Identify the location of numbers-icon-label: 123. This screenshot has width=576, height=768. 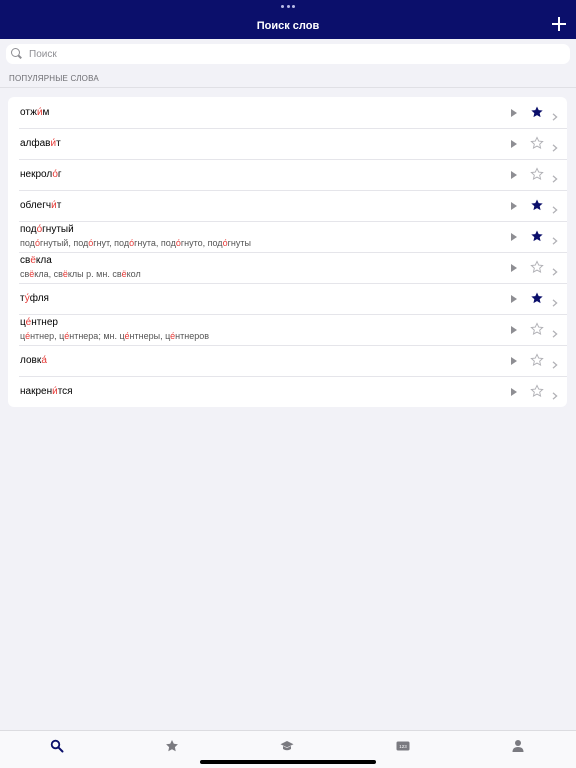
(403, 746).